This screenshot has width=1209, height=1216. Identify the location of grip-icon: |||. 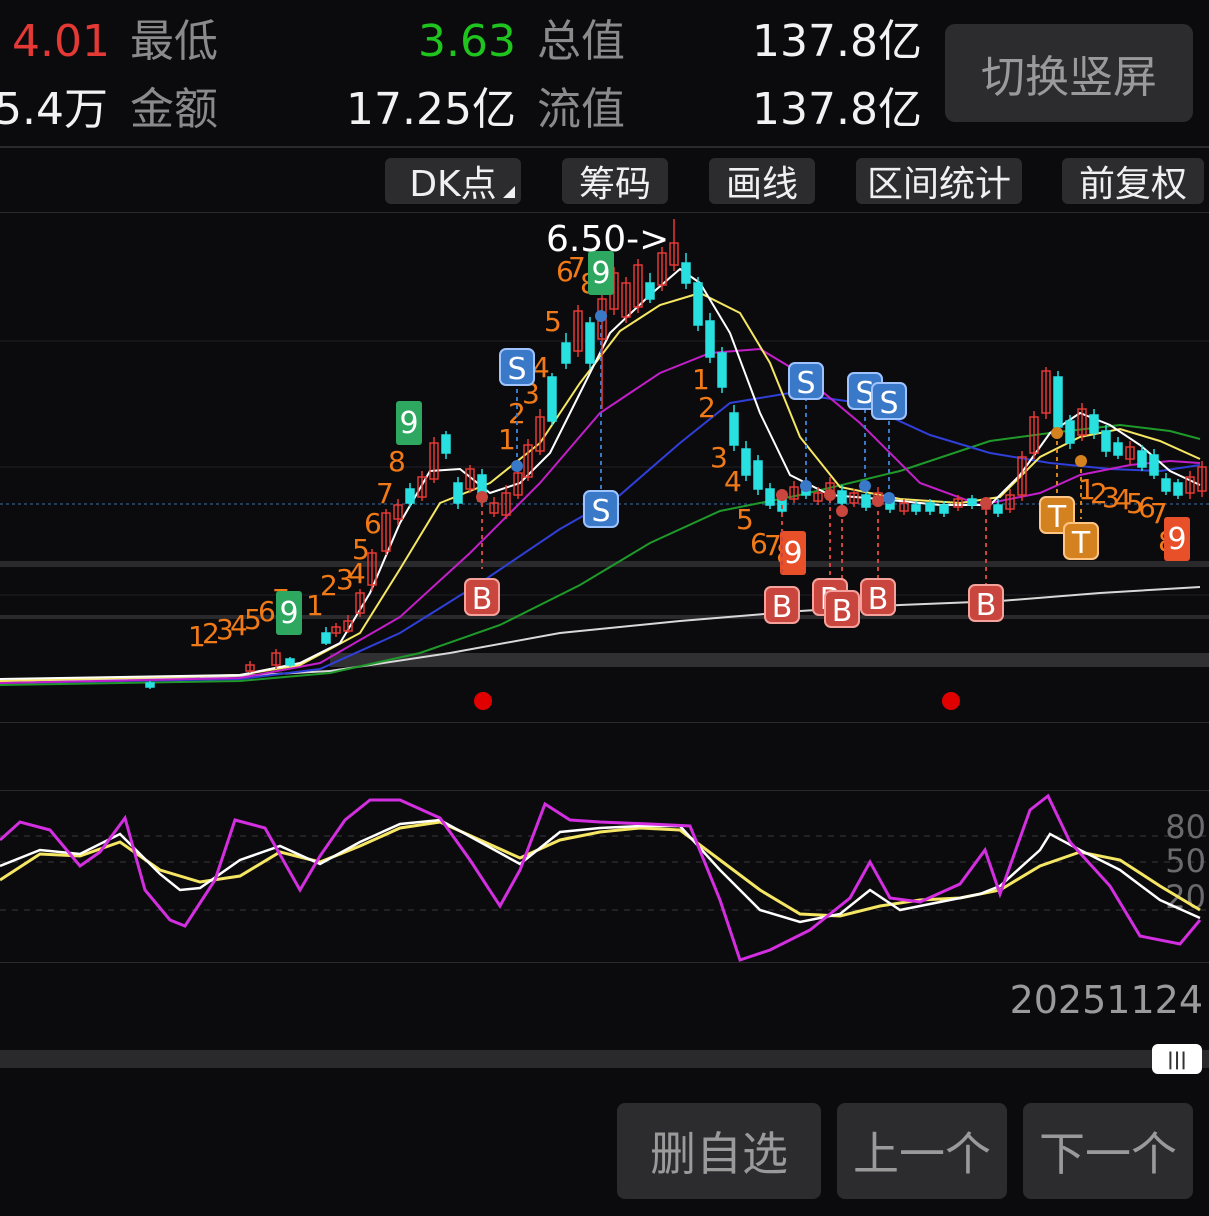
(1177, 1059).